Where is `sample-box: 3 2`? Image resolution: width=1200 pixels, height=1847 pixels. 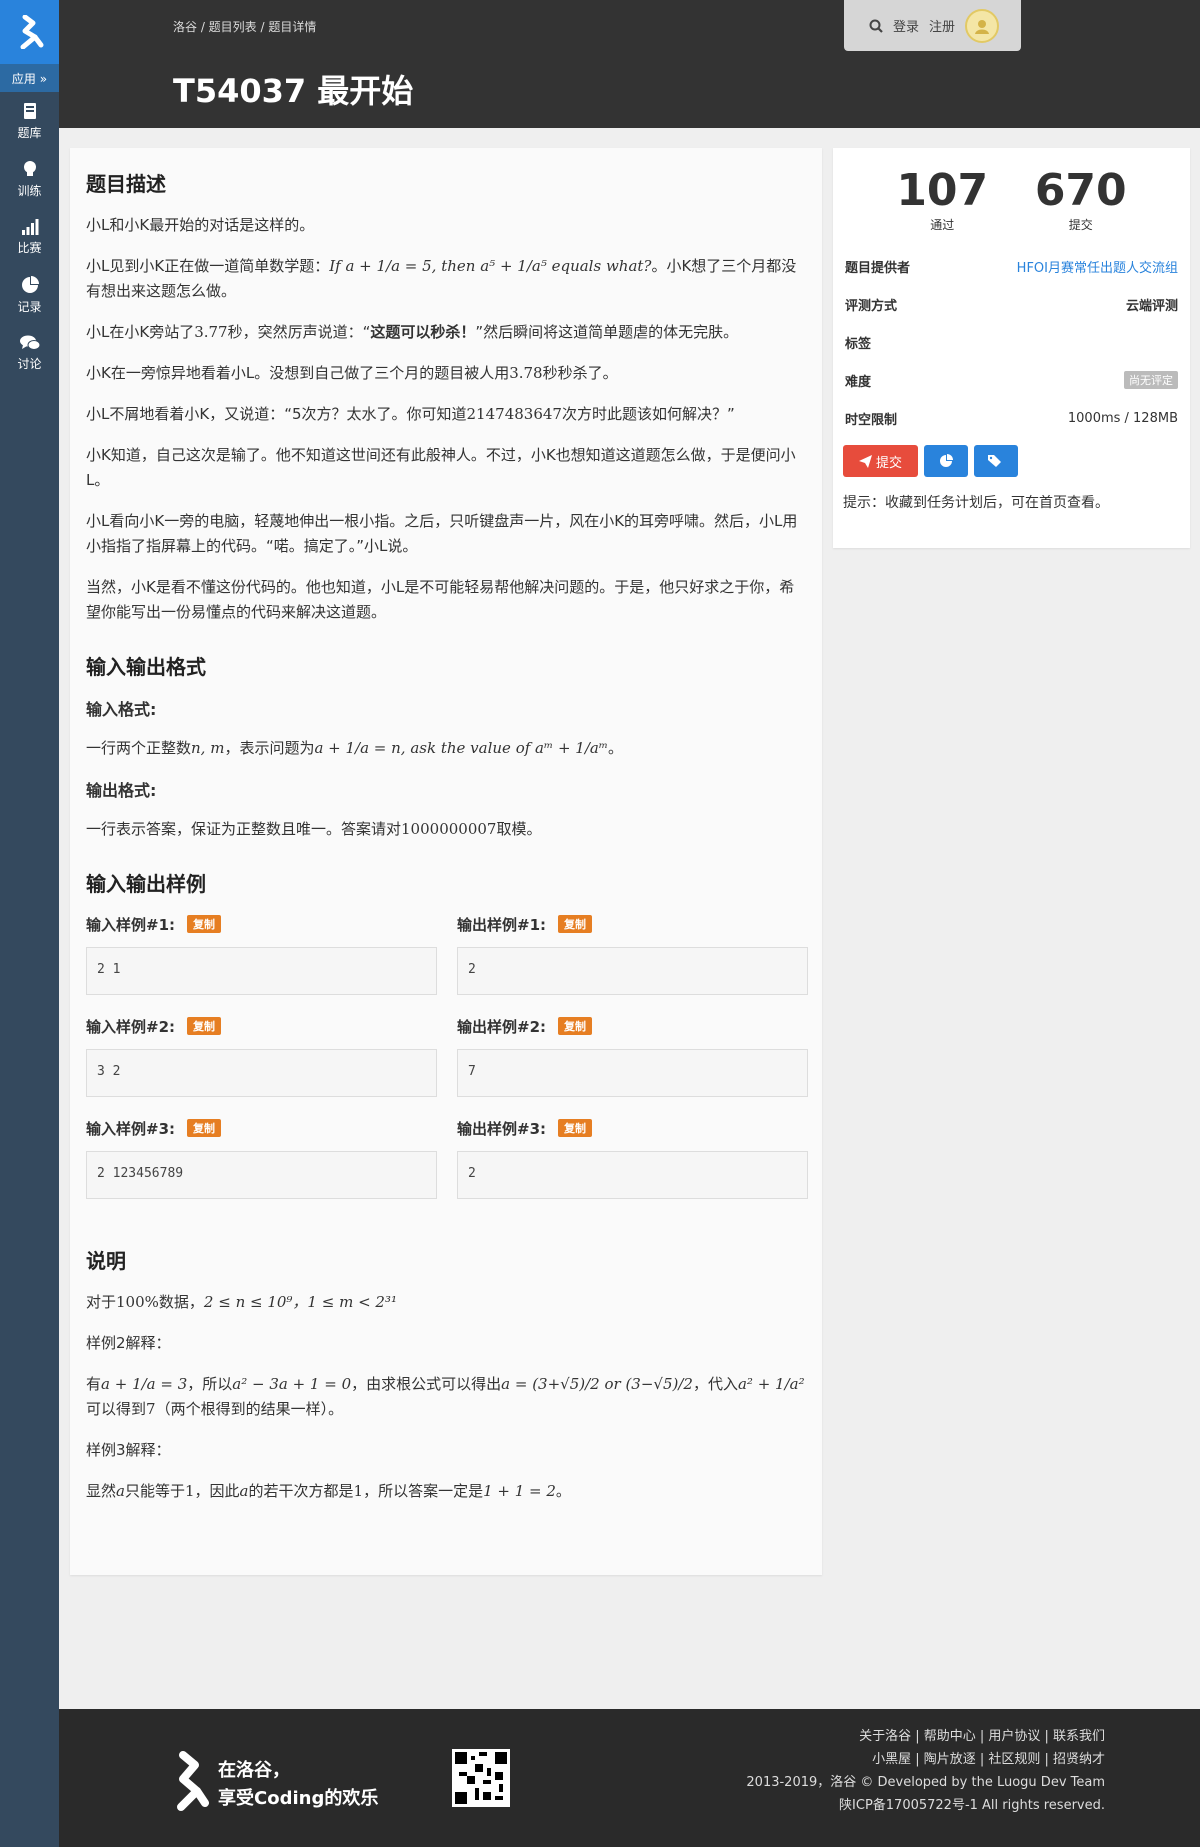
sample-box: 3 2 is located at coordinates (261, 1073).